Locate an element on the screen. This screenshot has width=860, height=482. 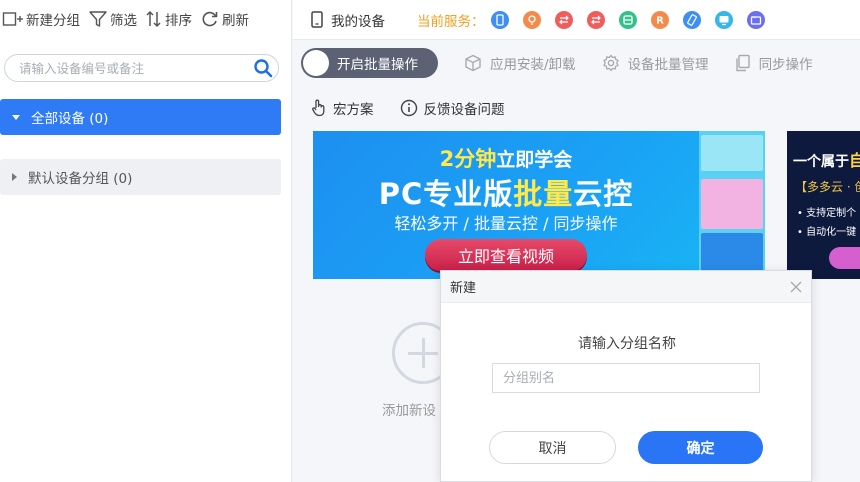
banner2-title-accent: 自 is located at coordinates (854, 160).